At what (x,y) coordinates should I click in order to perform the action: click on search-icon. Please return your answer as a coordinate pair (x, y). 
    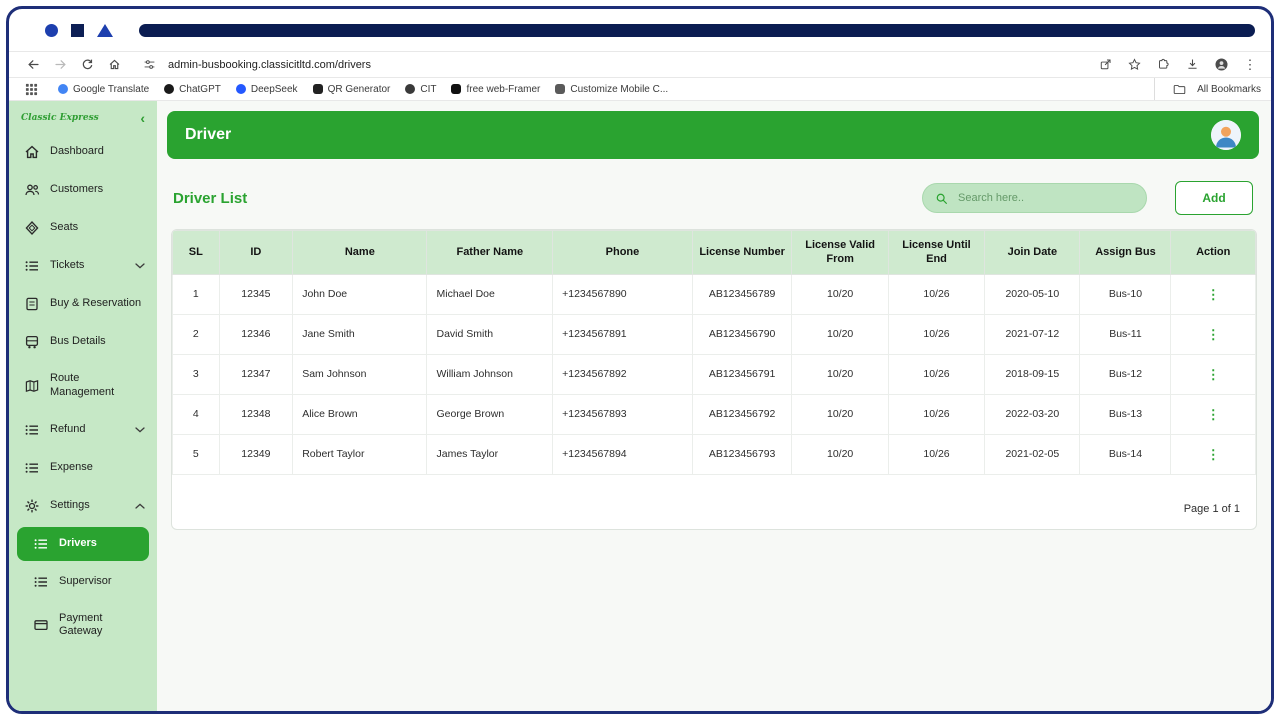
    Looking at the image, I should click on (941, 198).